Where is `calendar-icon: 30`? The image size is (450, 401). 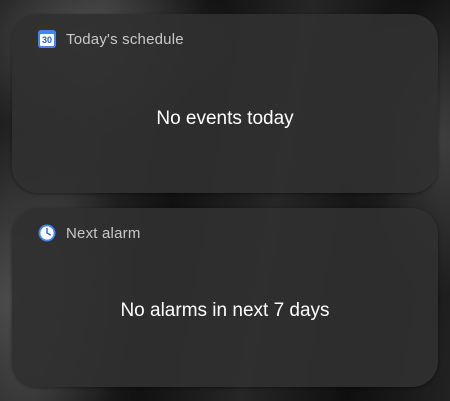 calendar-icon: 30 is located at coordinates (47, 39).